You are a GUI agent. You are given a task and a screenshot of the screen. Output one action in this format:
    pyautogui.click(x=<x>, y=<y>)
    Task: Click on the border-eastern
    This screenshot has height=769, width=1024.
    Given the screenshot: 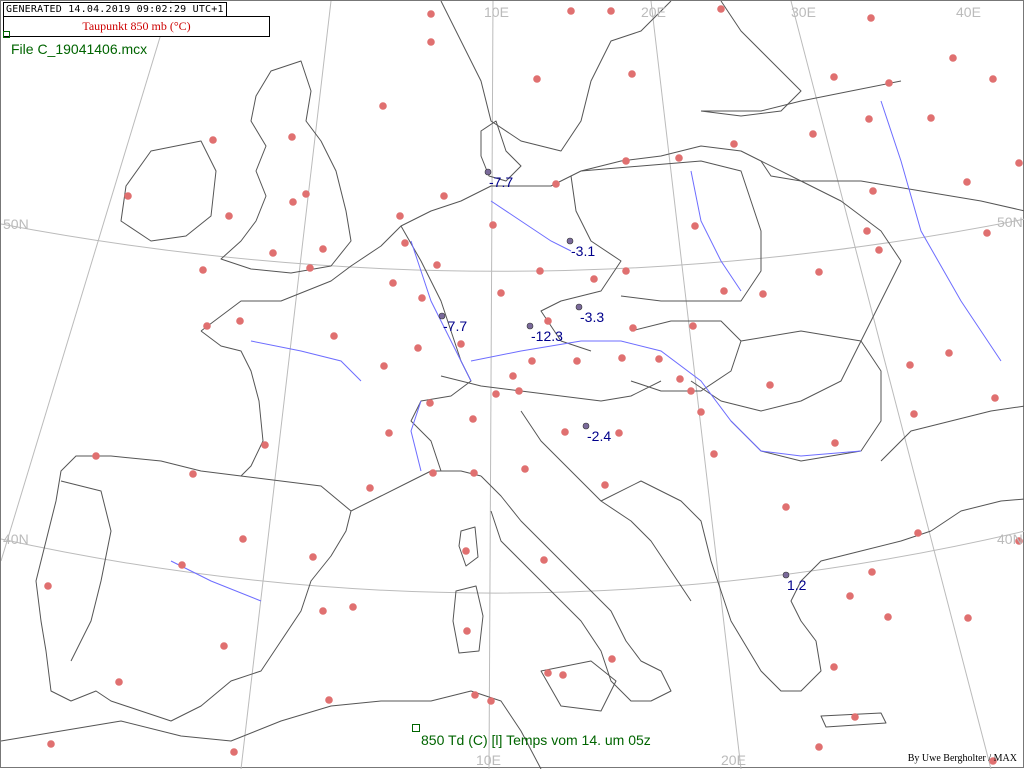 What is the action you would take?
    pyautogui.click(x=796, y=286)
    